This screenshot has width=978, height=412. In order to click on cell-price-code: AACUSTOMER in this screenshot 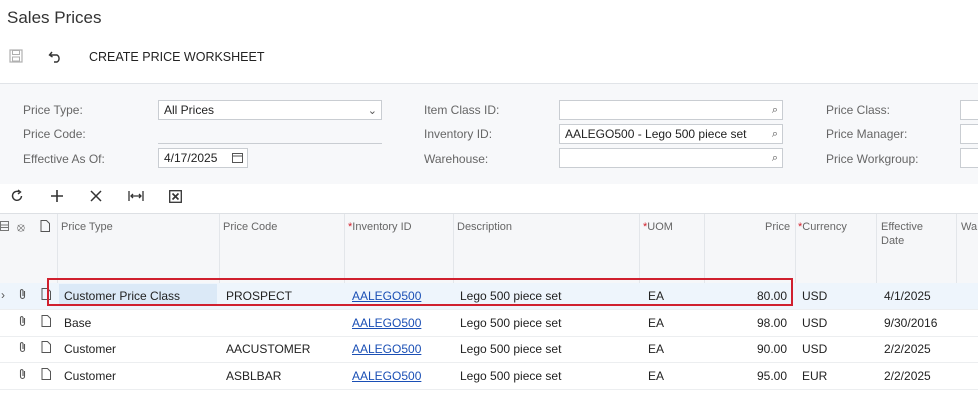, I will do `click(268, 349)`.